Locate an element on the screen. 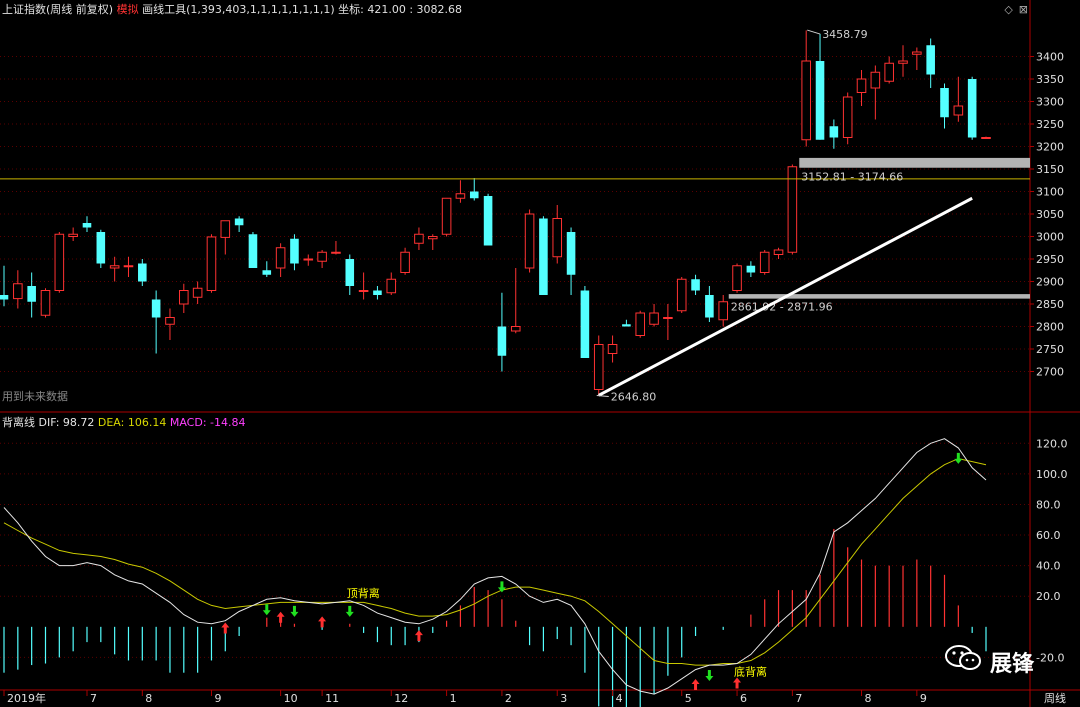  lower-zone-label: 2861.92 - 2871.96 is located at coordinates (782, 307).